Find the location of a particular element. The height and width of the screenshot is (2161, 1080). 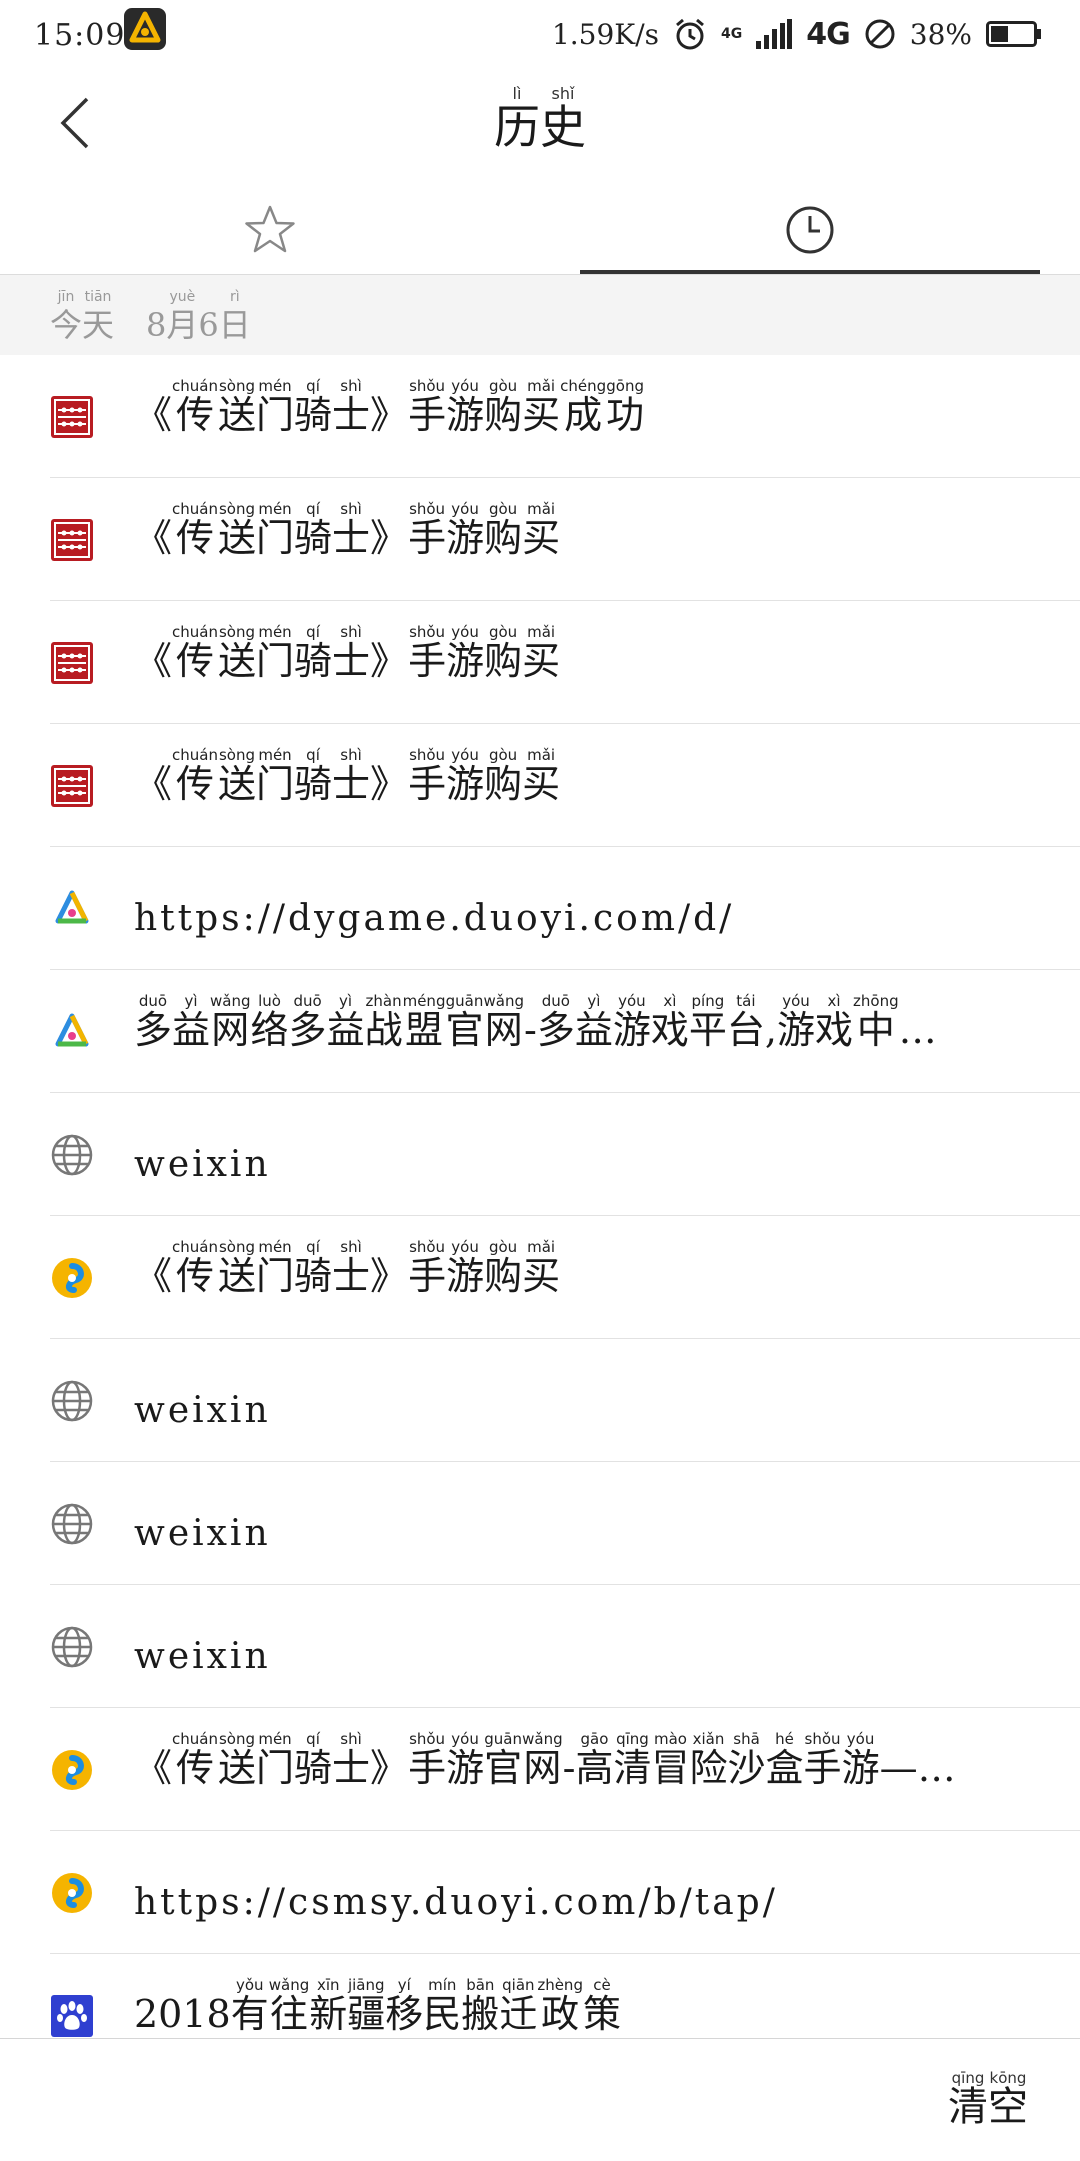

history-item: https://dygame.duoyi.com/d/ is located at coordinates (540, 908).